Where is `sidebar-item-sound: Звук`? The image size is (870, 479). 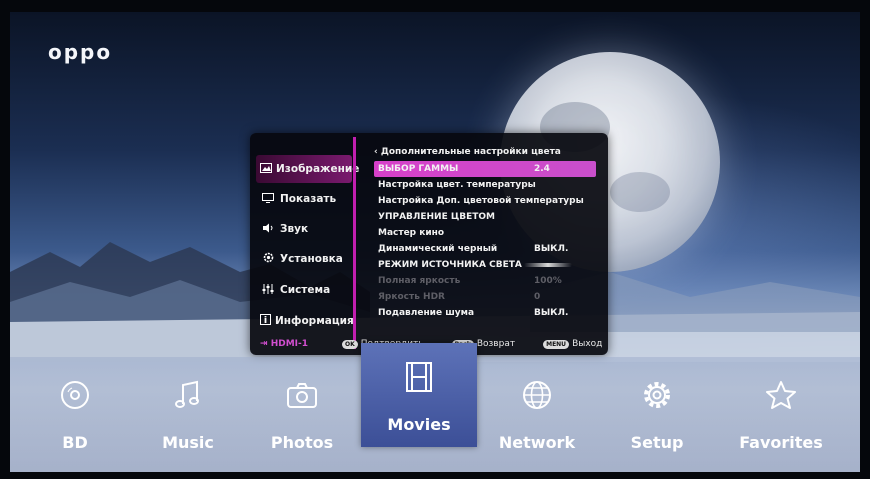 sidebar-item-sound: Звук is located at coordinates (304, 229).